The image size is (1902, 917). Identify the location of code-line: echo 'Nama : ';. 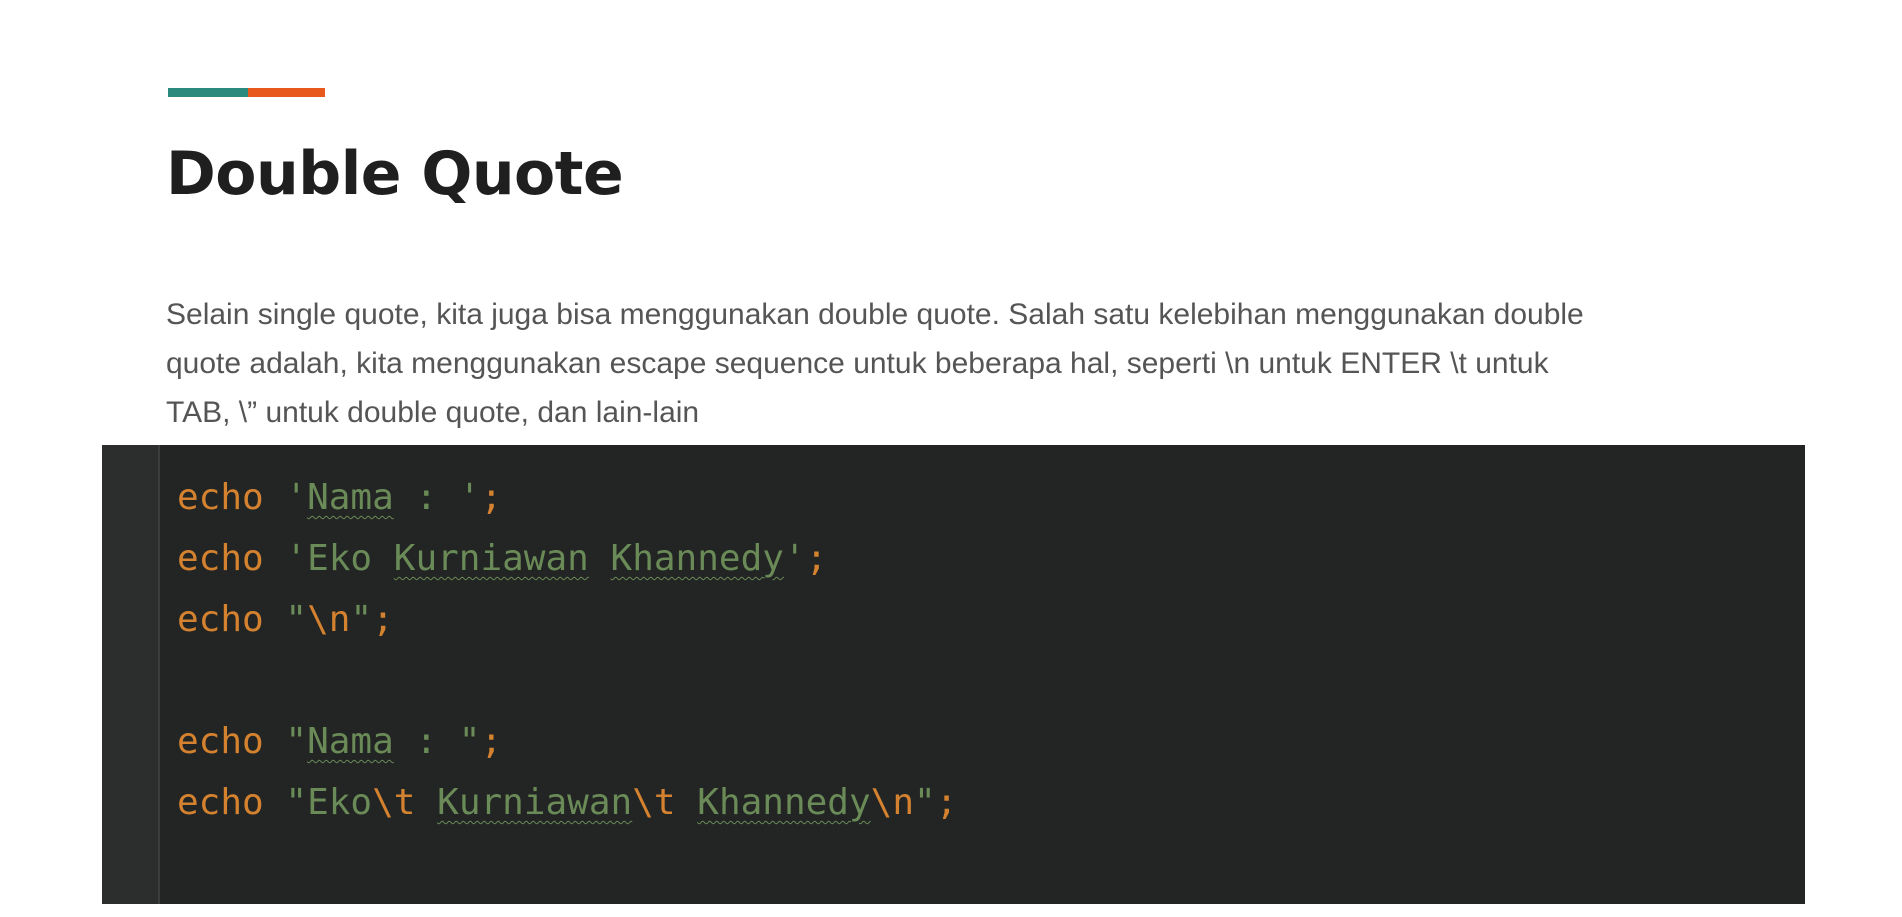
(567, 497).